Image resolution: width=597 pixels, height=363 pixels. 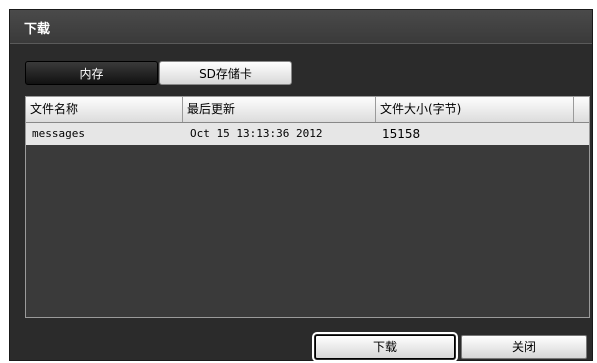 I want to click on close-button: 关闭, so click(x=524, y=347).